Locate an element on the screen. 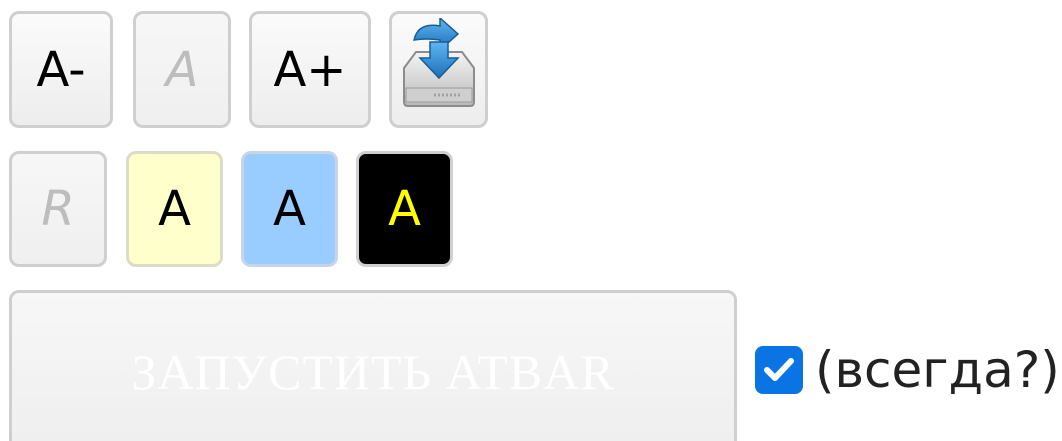 This screenshot has width=1062, height=441. yellow-scheme-button: A is located at coordinates (174, 209).